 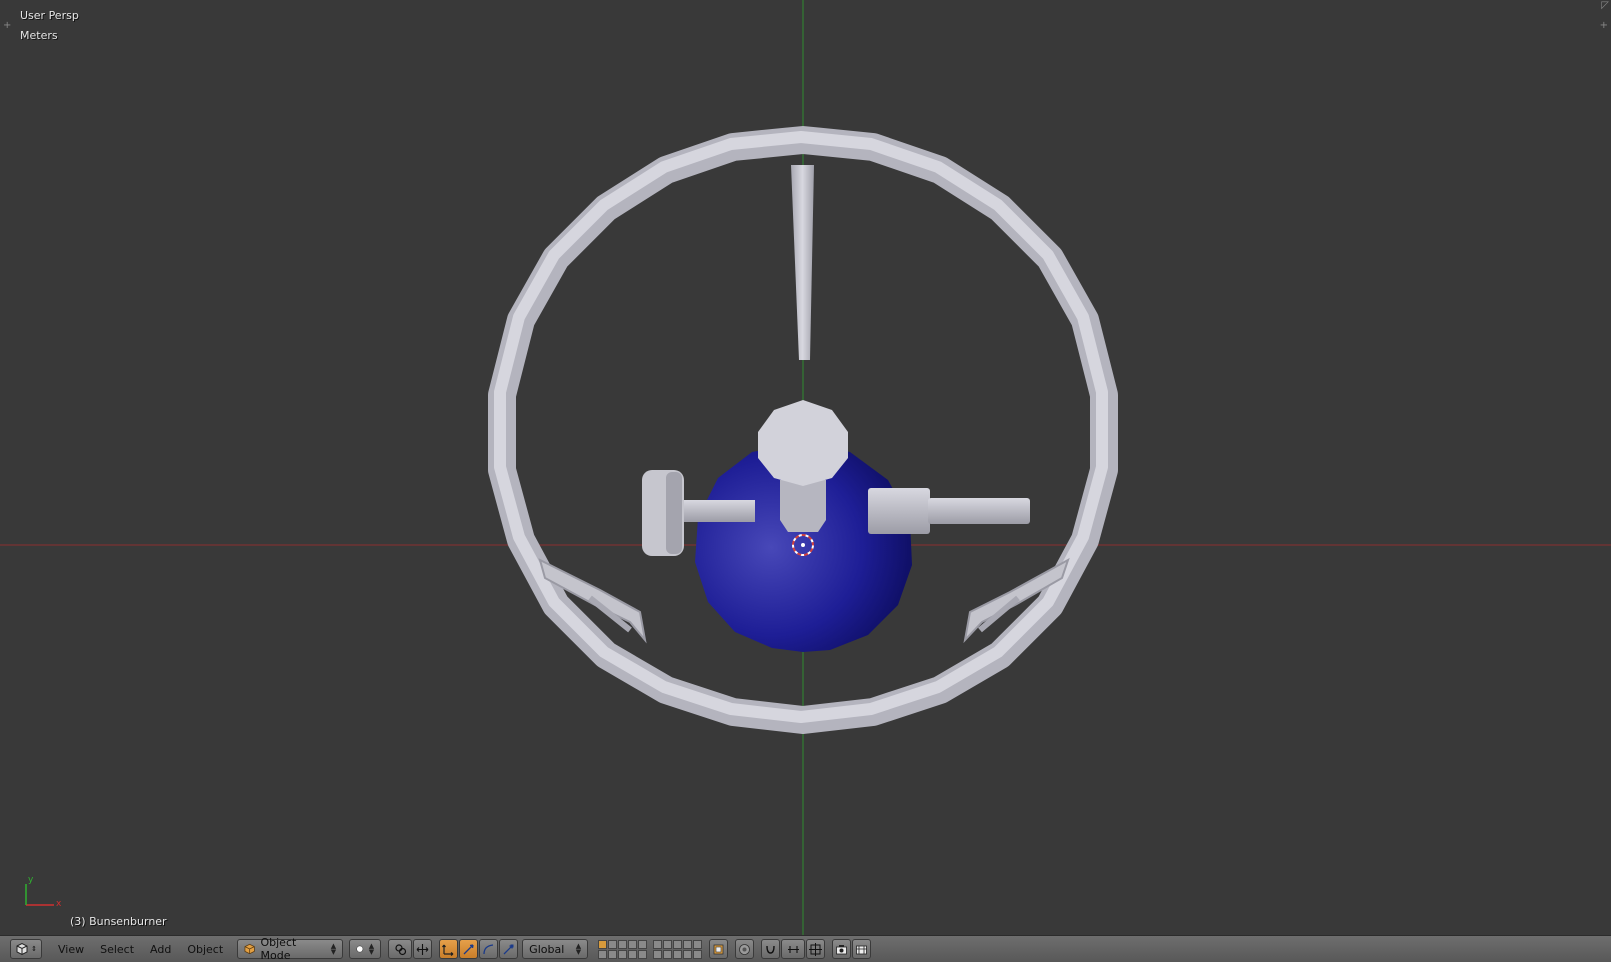 What do you see at coordinates (49, 15) in the screenshot?
I see `view-name-label: User Persp` at bounding box center [49, 15].